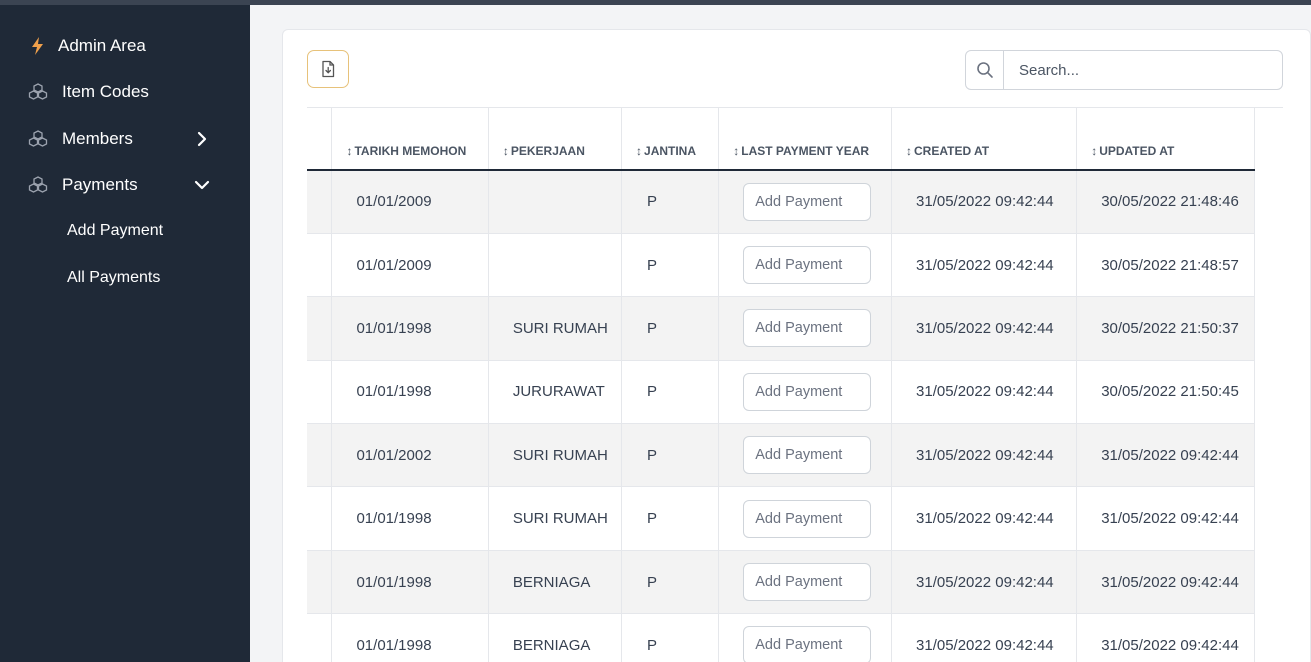 The width and height of the screenshot is (1311, 662). Describe the element at coordinates (114, 277) in the screenshot. I see `sidebar-subitem-label: All Payments` at that location.